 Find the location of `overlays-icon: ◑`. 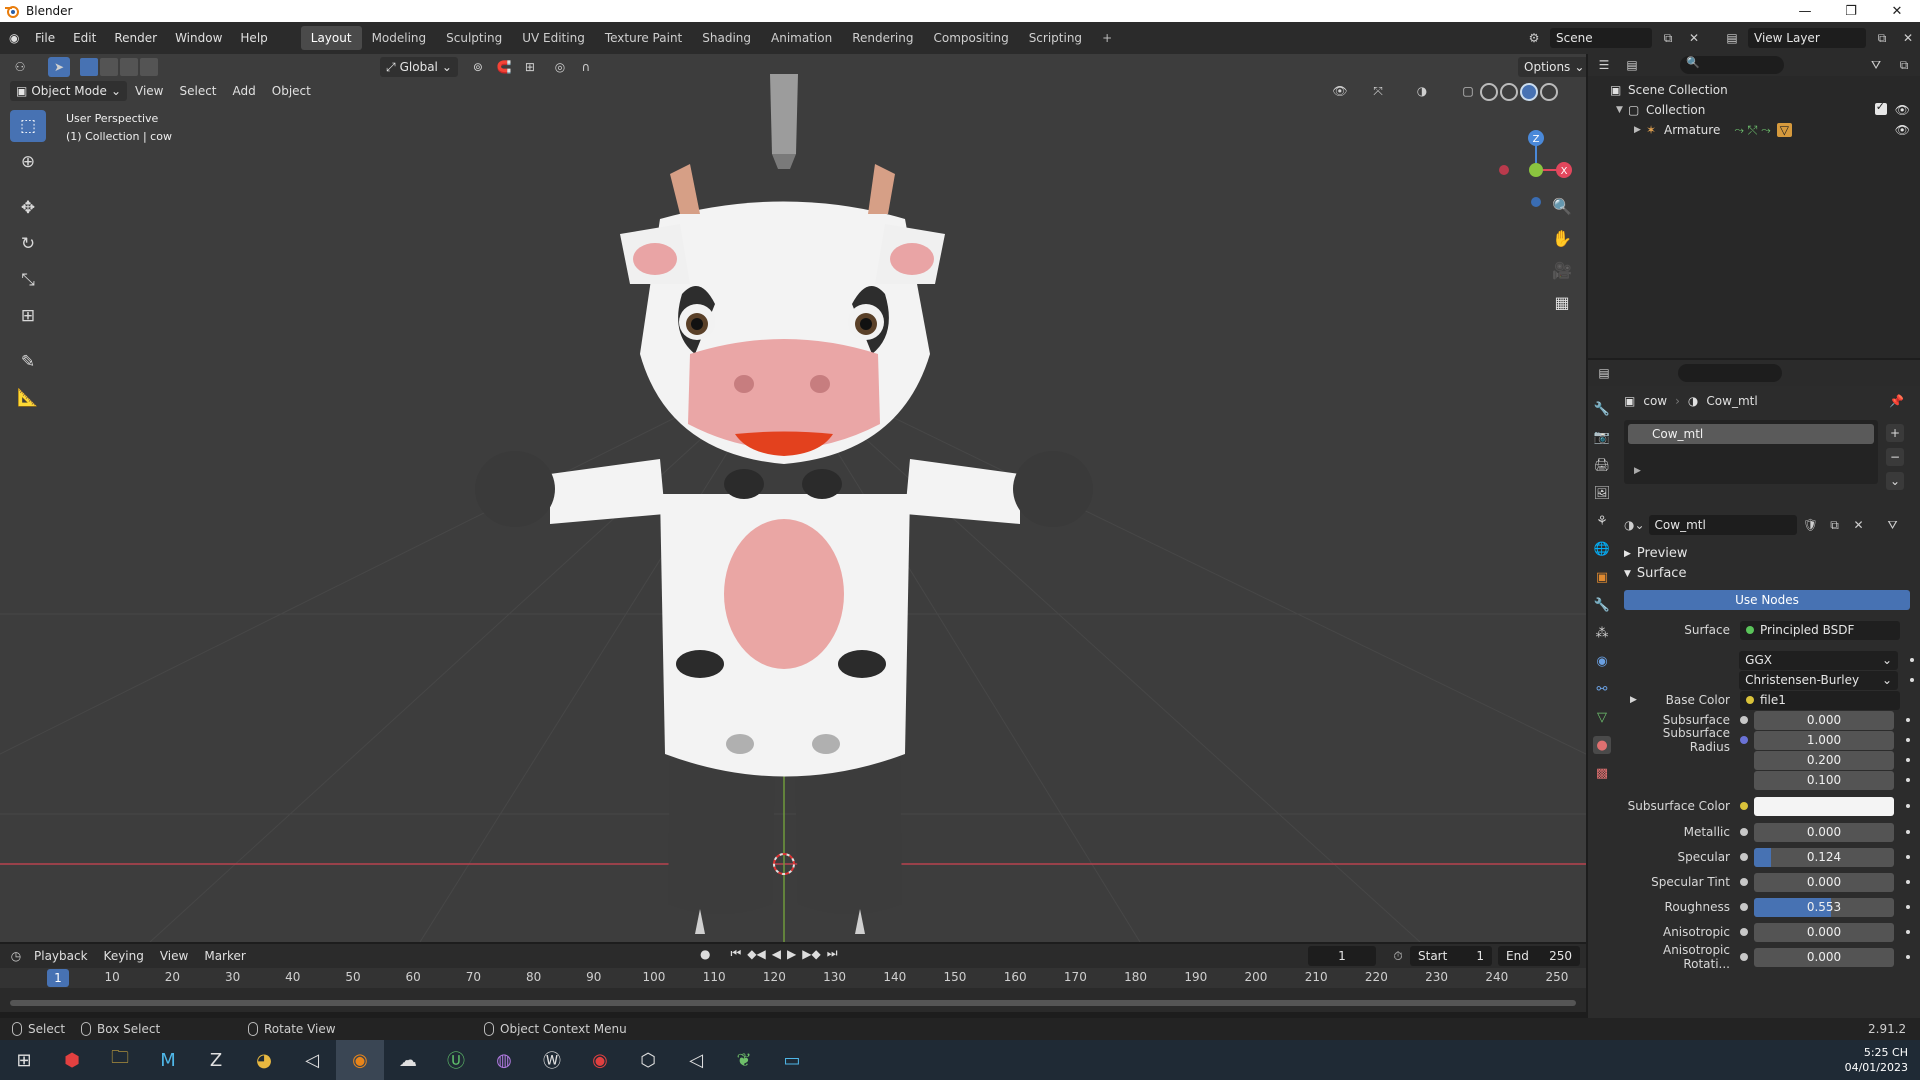

overlays-icon: ◑ is located at coordinates (1422, 91).